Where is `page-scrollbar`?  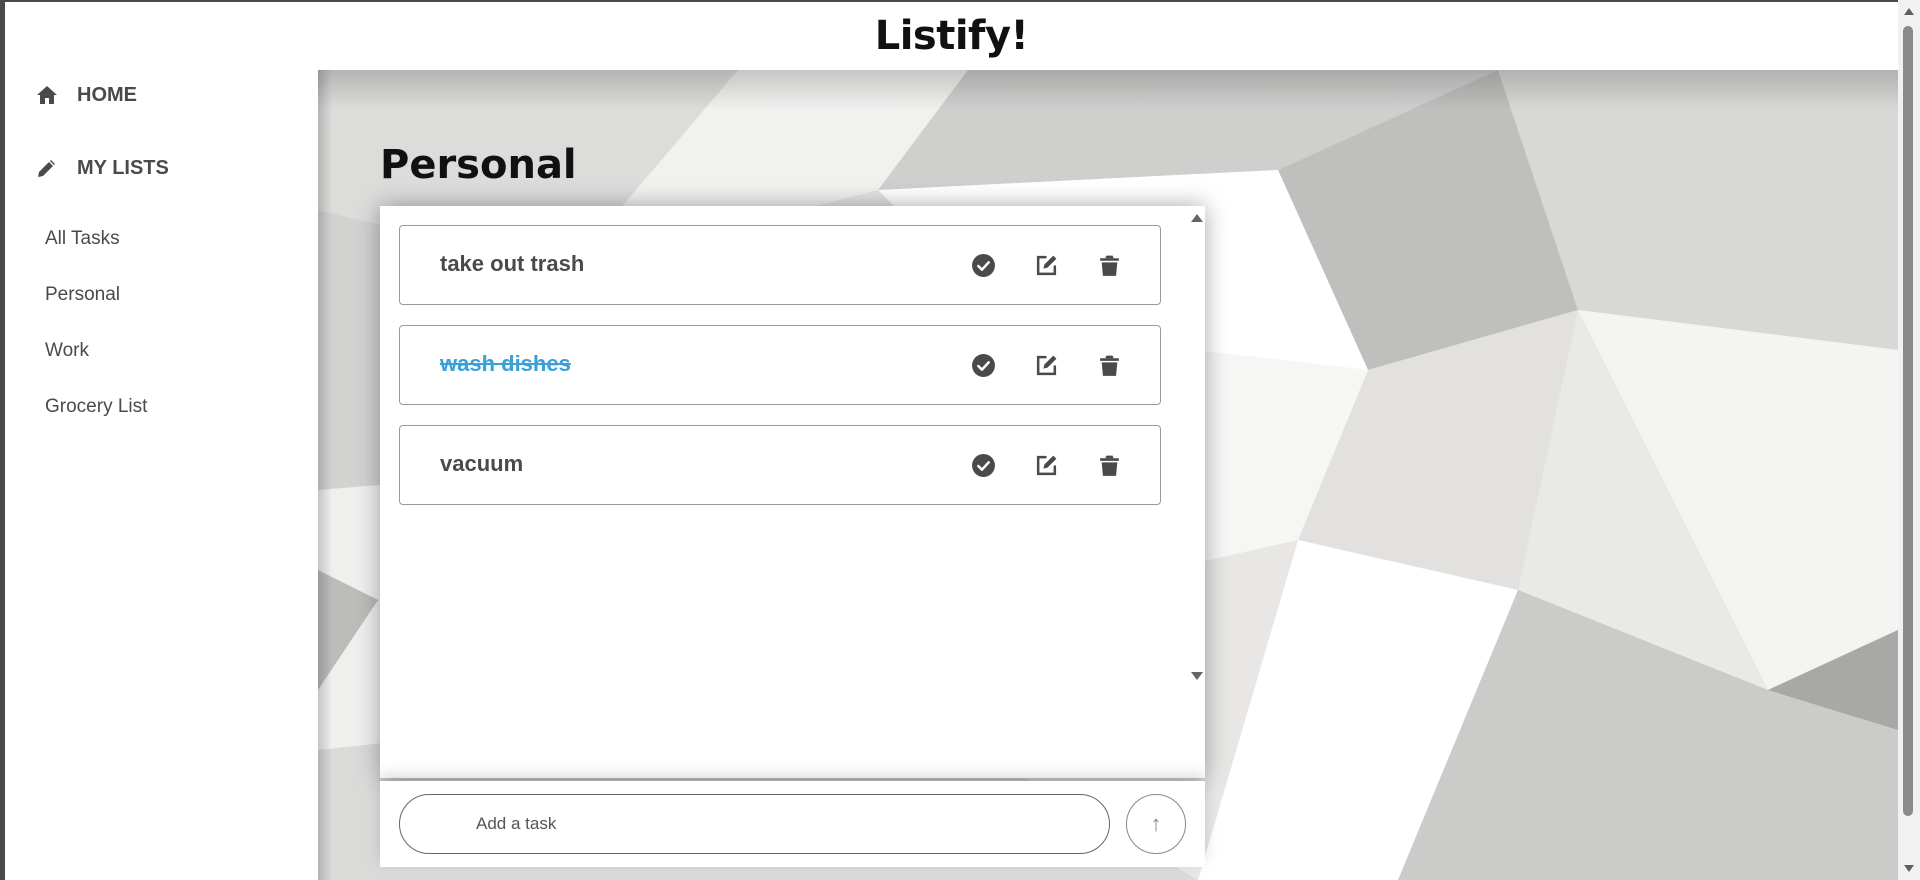
page-scrollbar is located at coordinates (1909, 440).